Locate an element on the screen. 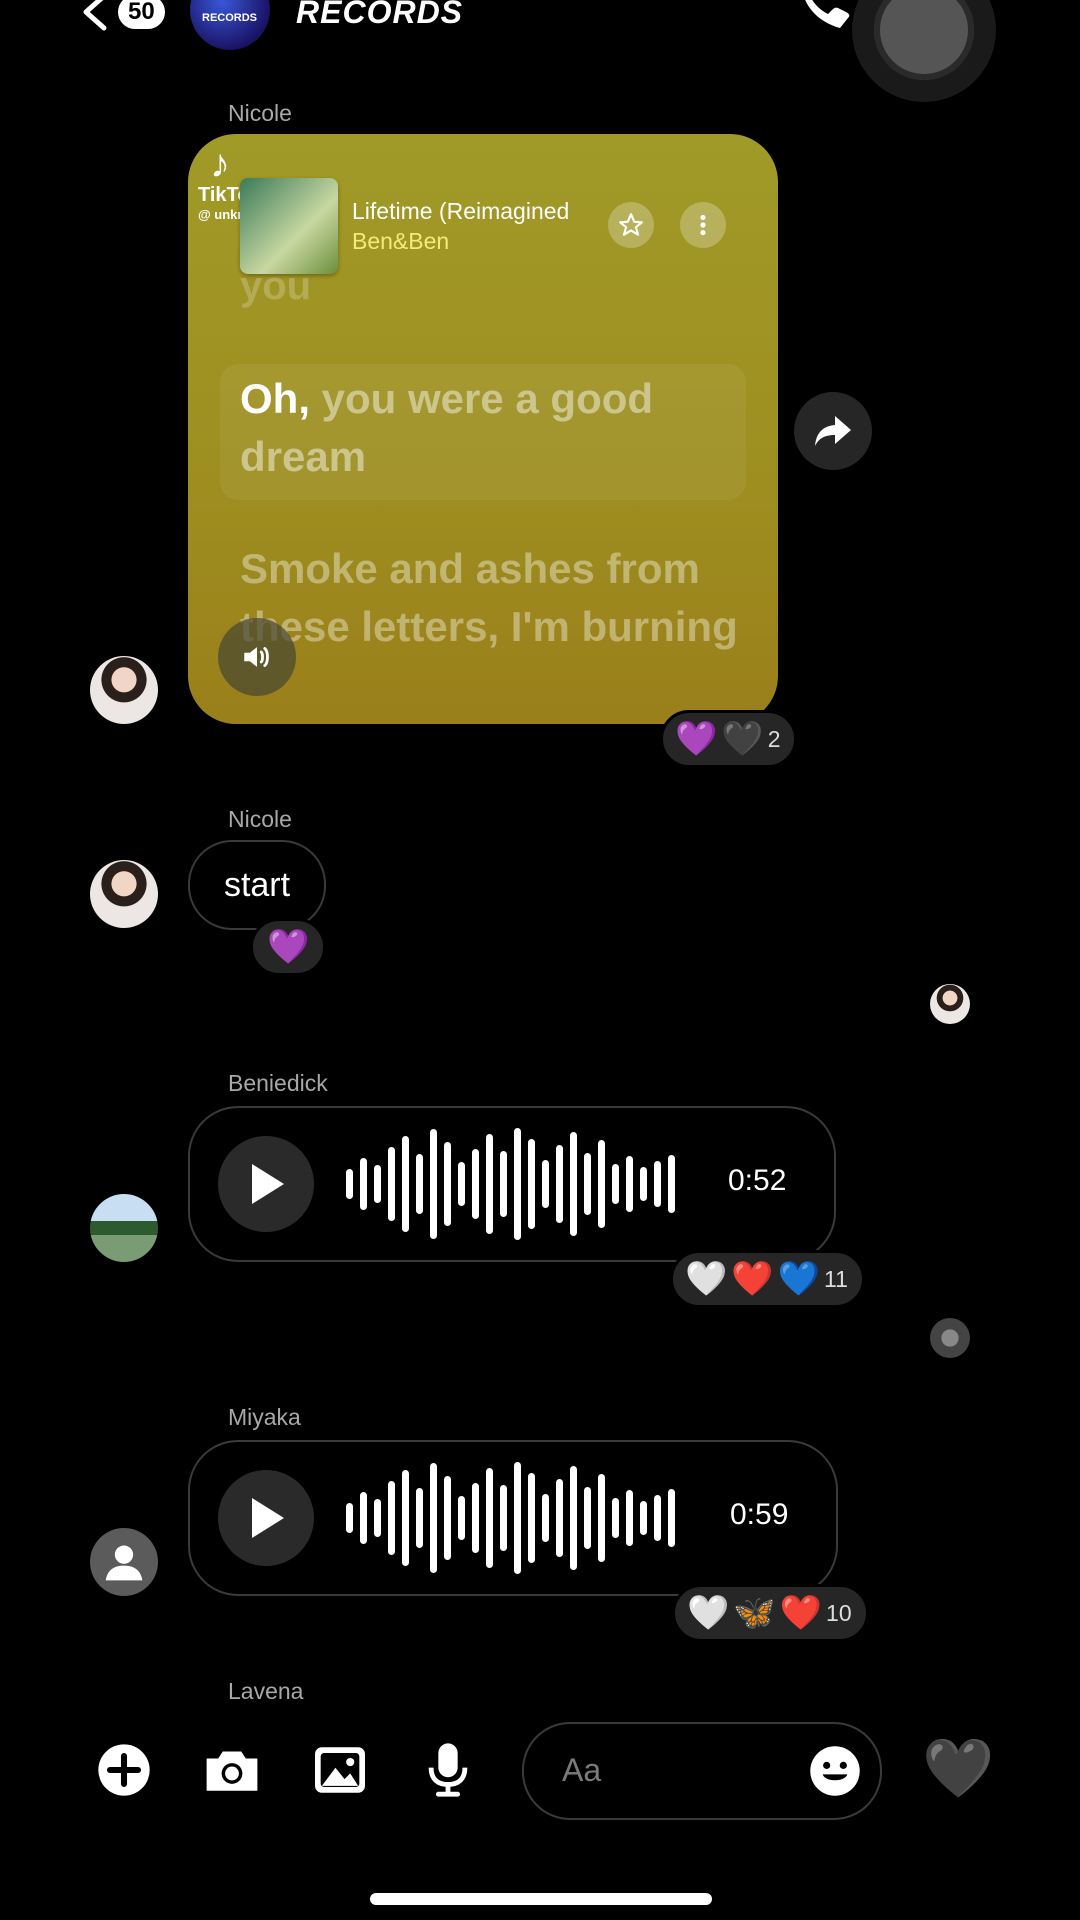  reaction-emoji: 🦋 is located at coordinates (754, 1613).